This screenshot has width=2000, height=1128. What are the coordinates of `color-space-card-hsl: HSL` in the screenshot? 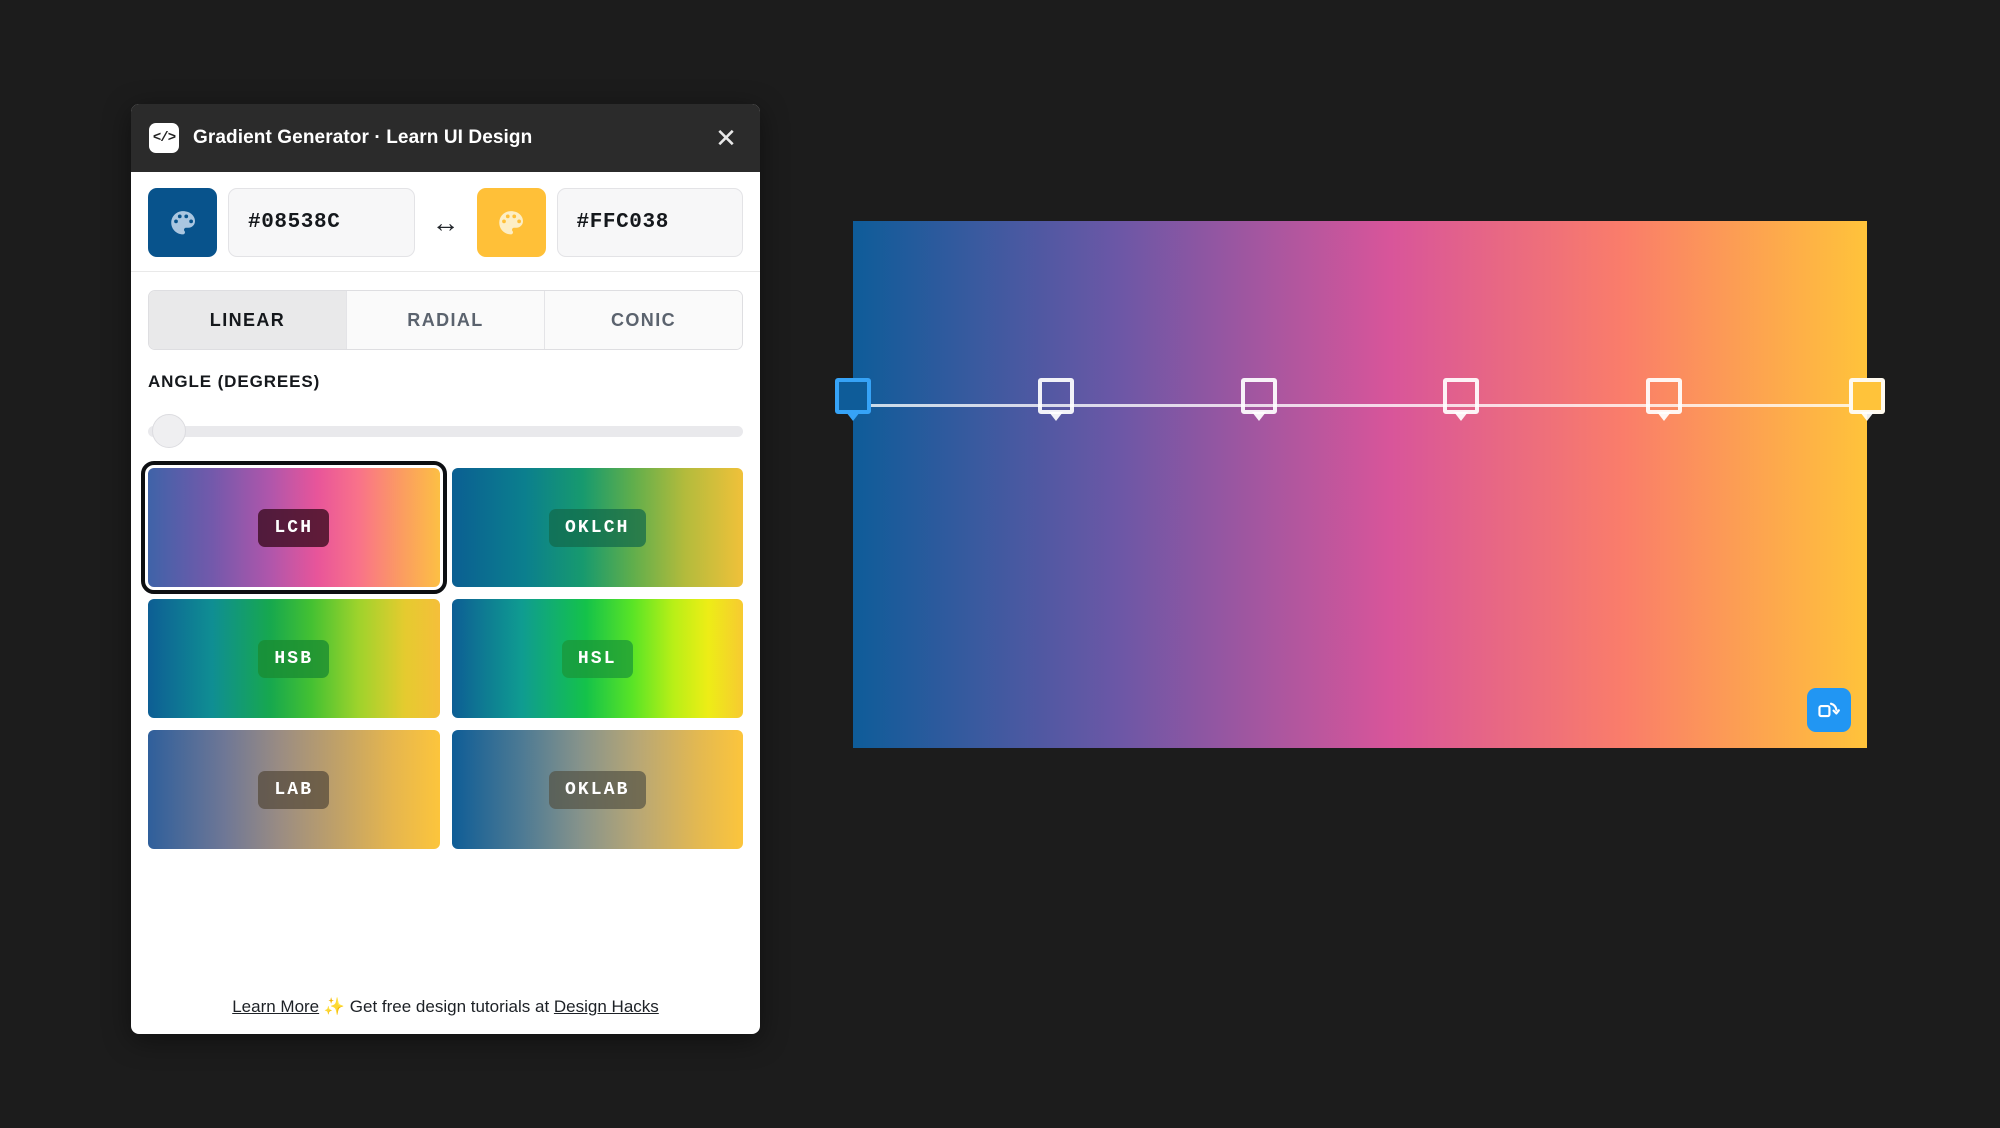 It's located at (597, 658).